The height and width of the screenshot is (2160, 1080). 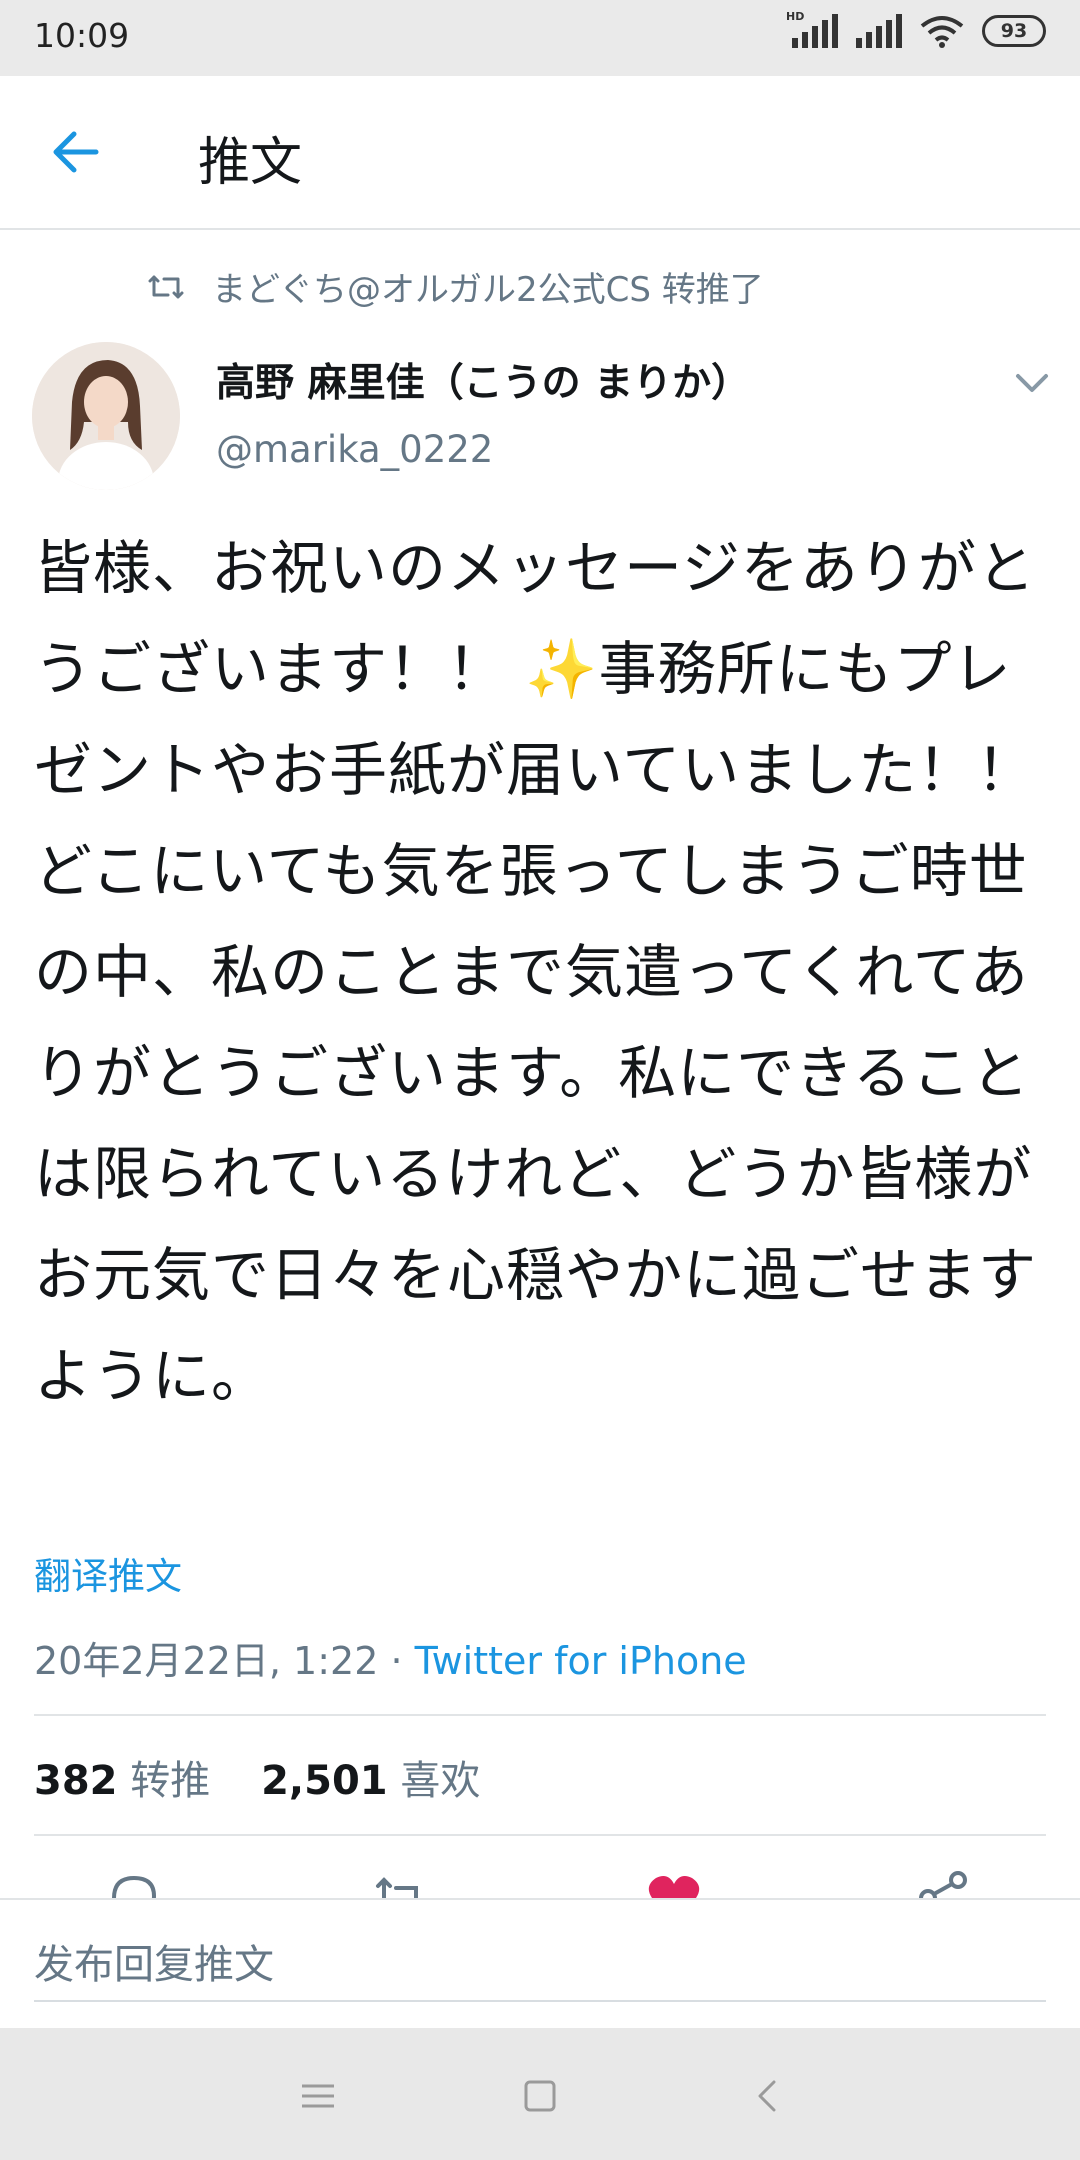 What do you see at coordinates (122, 1781) in the screenshot?
I see `retweets-stat: 382 转推` at bounding box center [122, 1781].